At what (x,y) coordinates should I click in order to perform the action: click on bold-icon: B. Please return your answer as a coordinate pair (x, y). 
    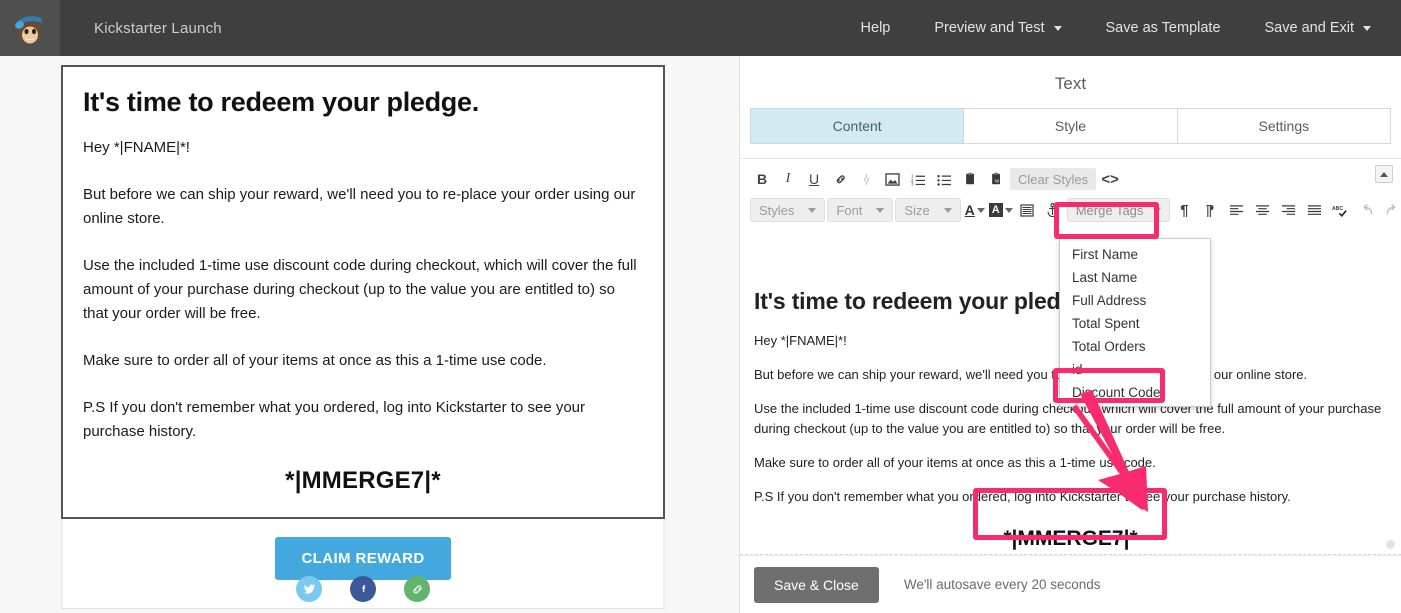
    Looking at the image, I should click on (762, 179).